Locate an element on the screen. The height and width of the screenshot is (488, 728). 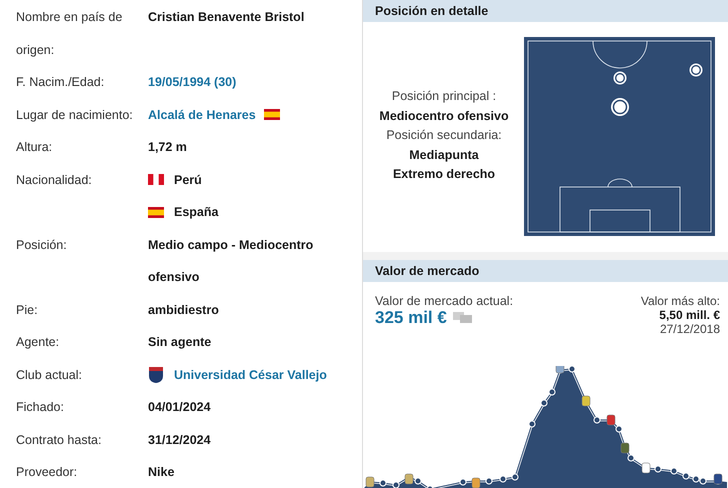
field-label: Fichado: is located at coordinates (40, 407).